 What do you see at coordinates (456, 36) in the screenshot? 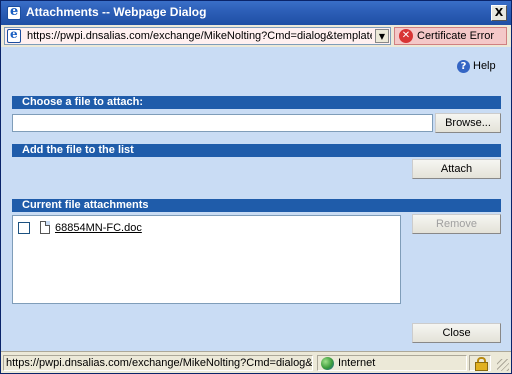
I see `certificate-error-label: Certificate Error` at bounding box center [456, 36].